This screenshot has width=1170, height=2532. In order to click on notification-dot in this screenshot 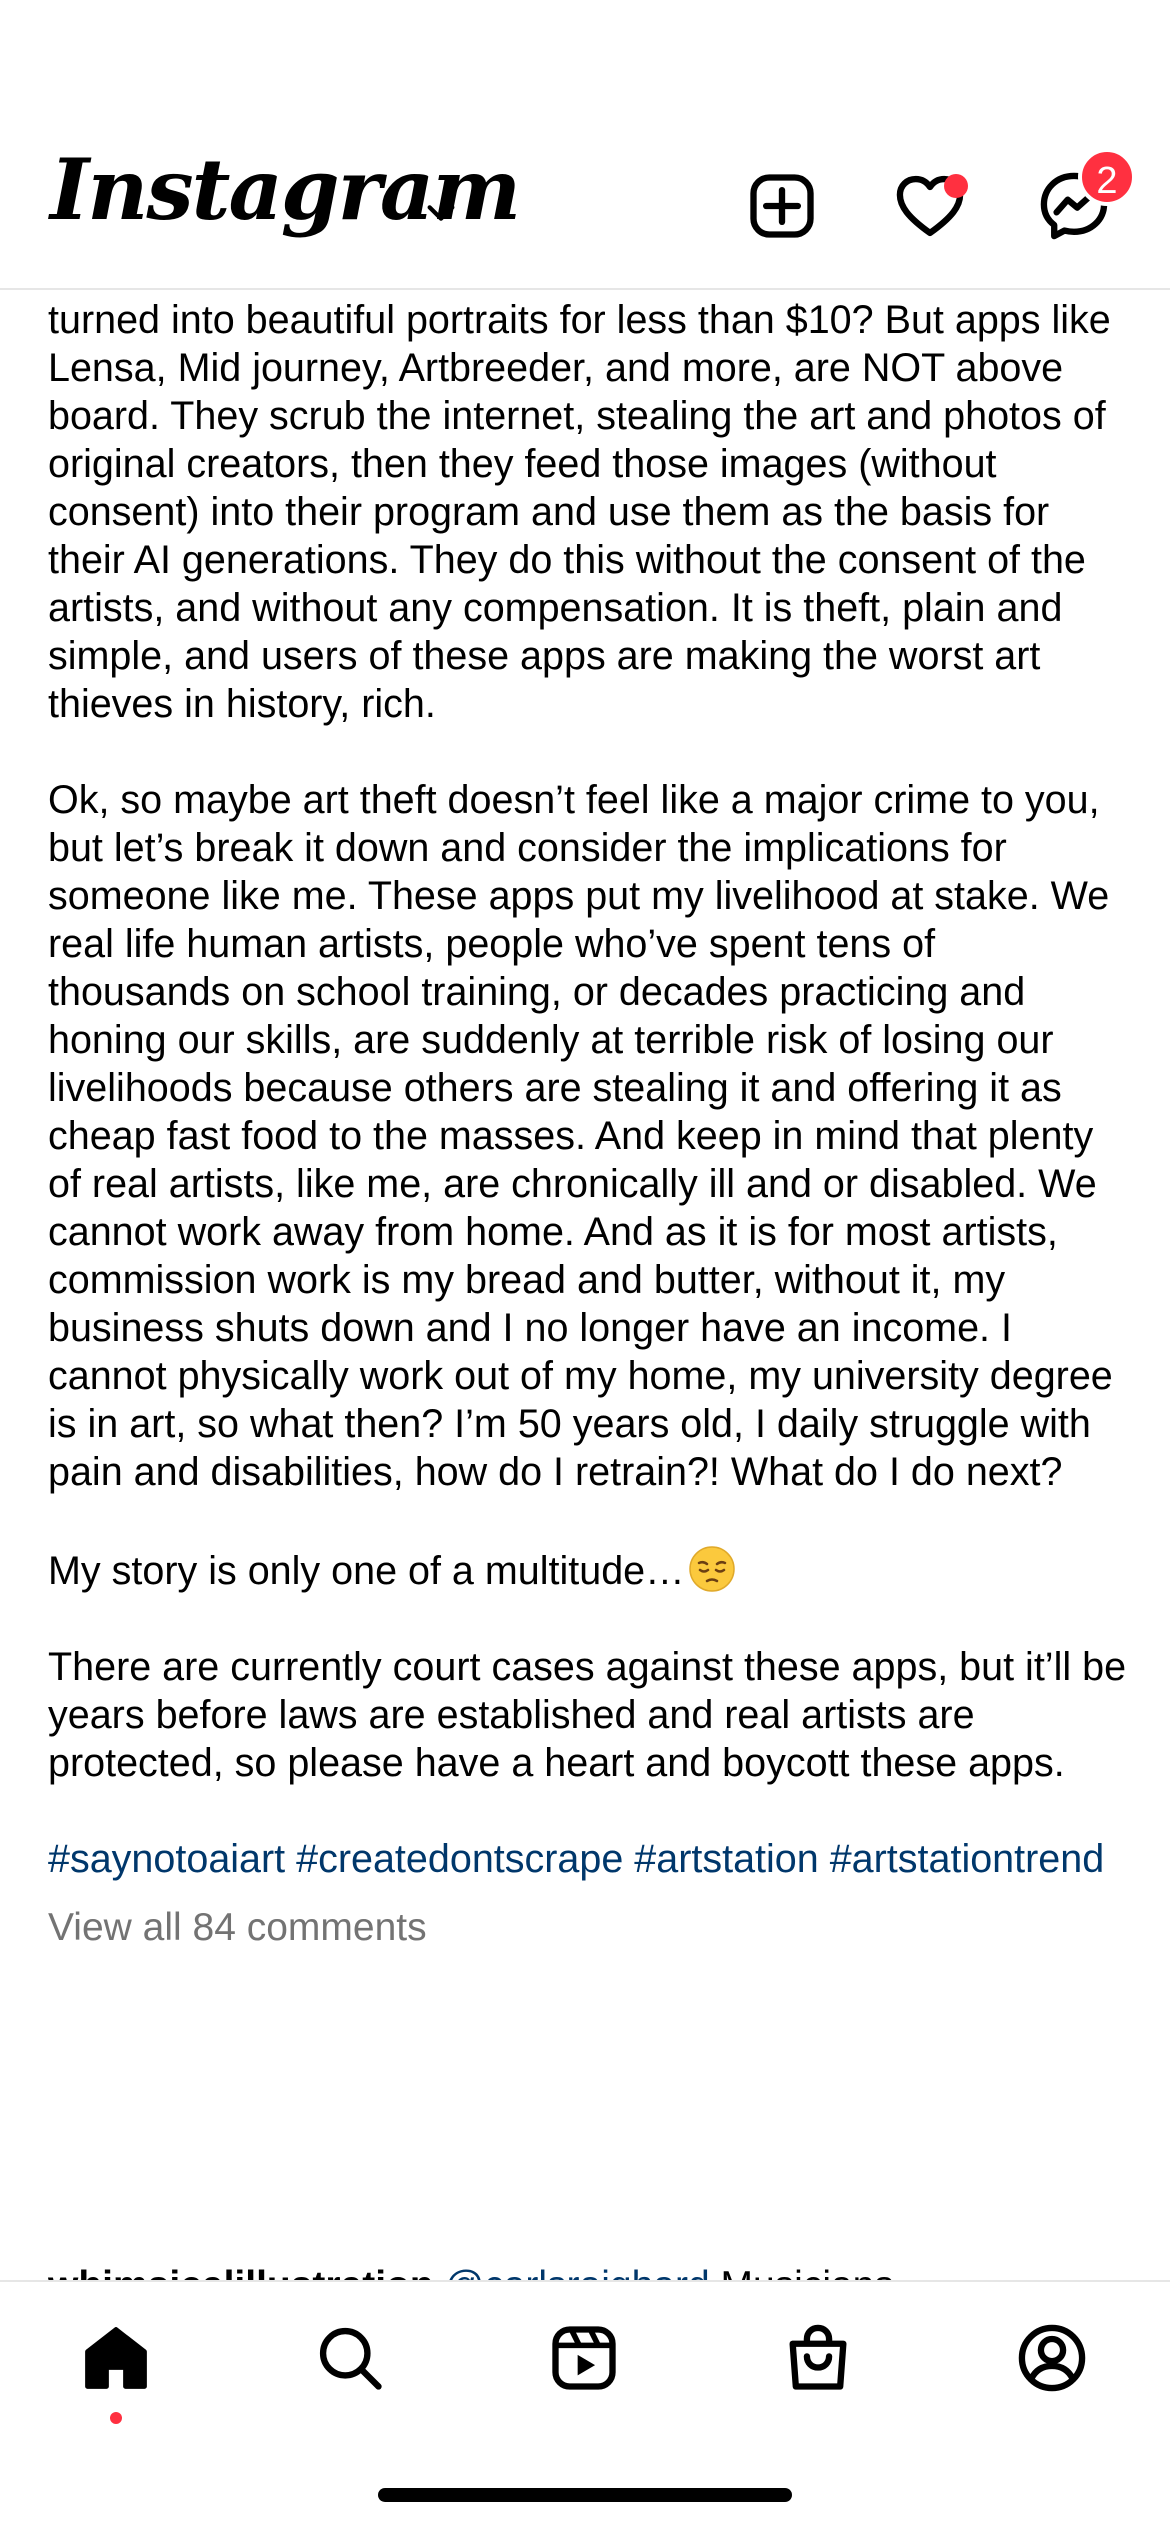, I will do `click(956, 186)`.